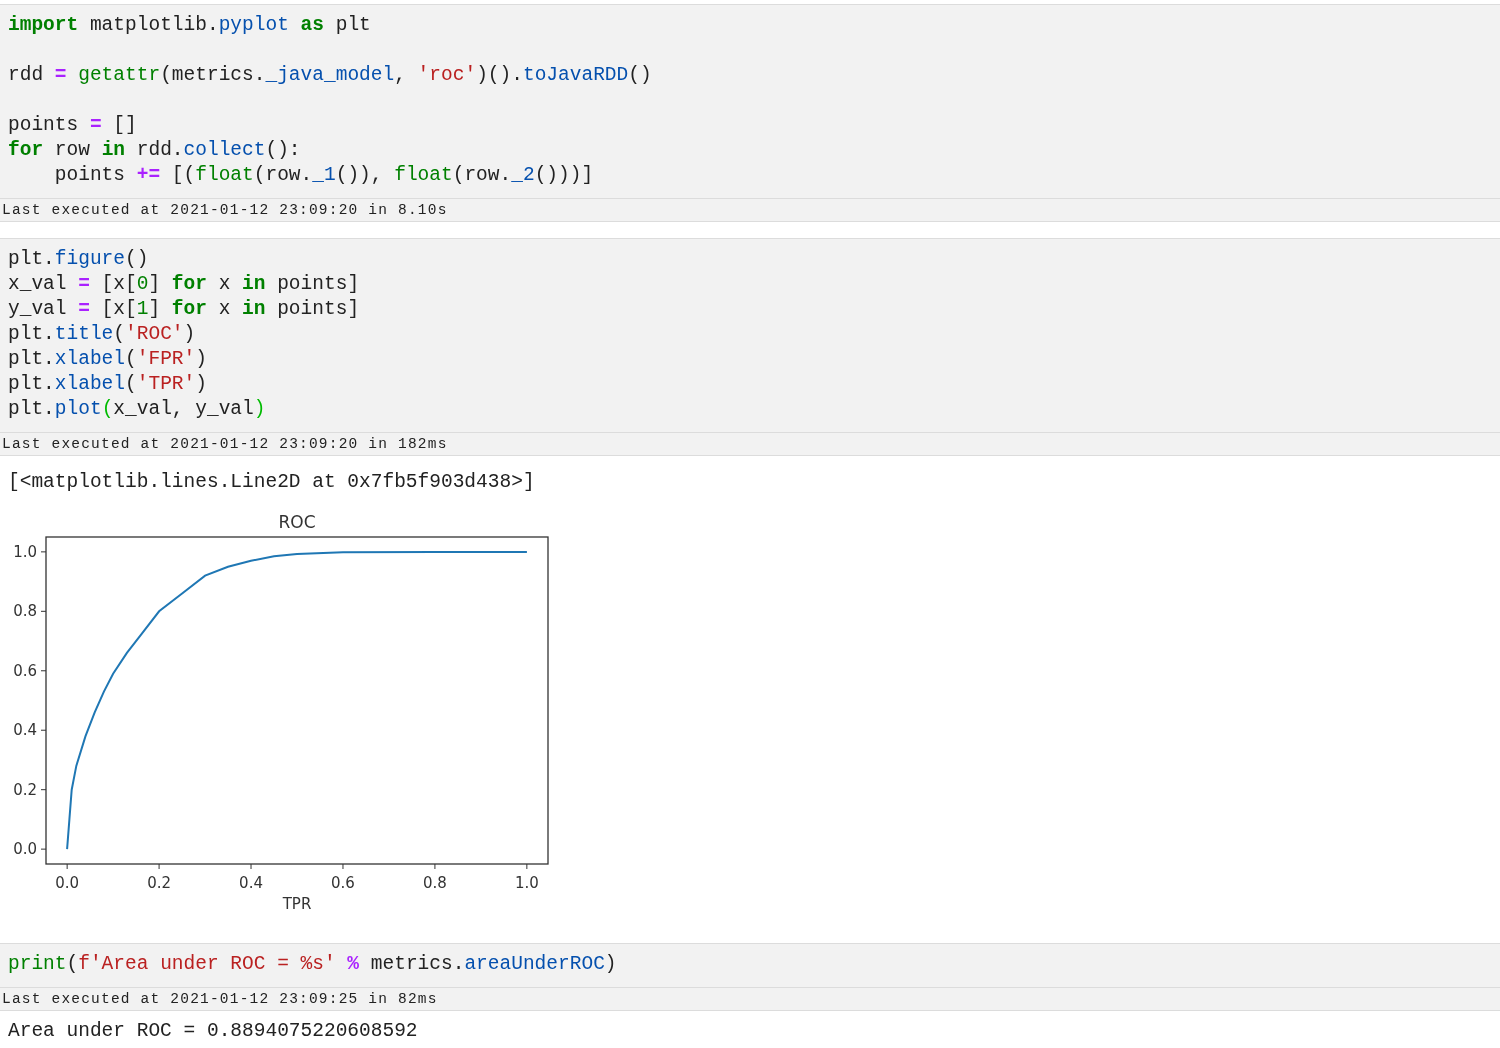 The width and height of the screenshot is (1500, 1048). What do you see at coordinates (137, 409) in the screenshot?
I see `code-line: plt.plot(x_val, y_val)` at bounding box center [137, 409].